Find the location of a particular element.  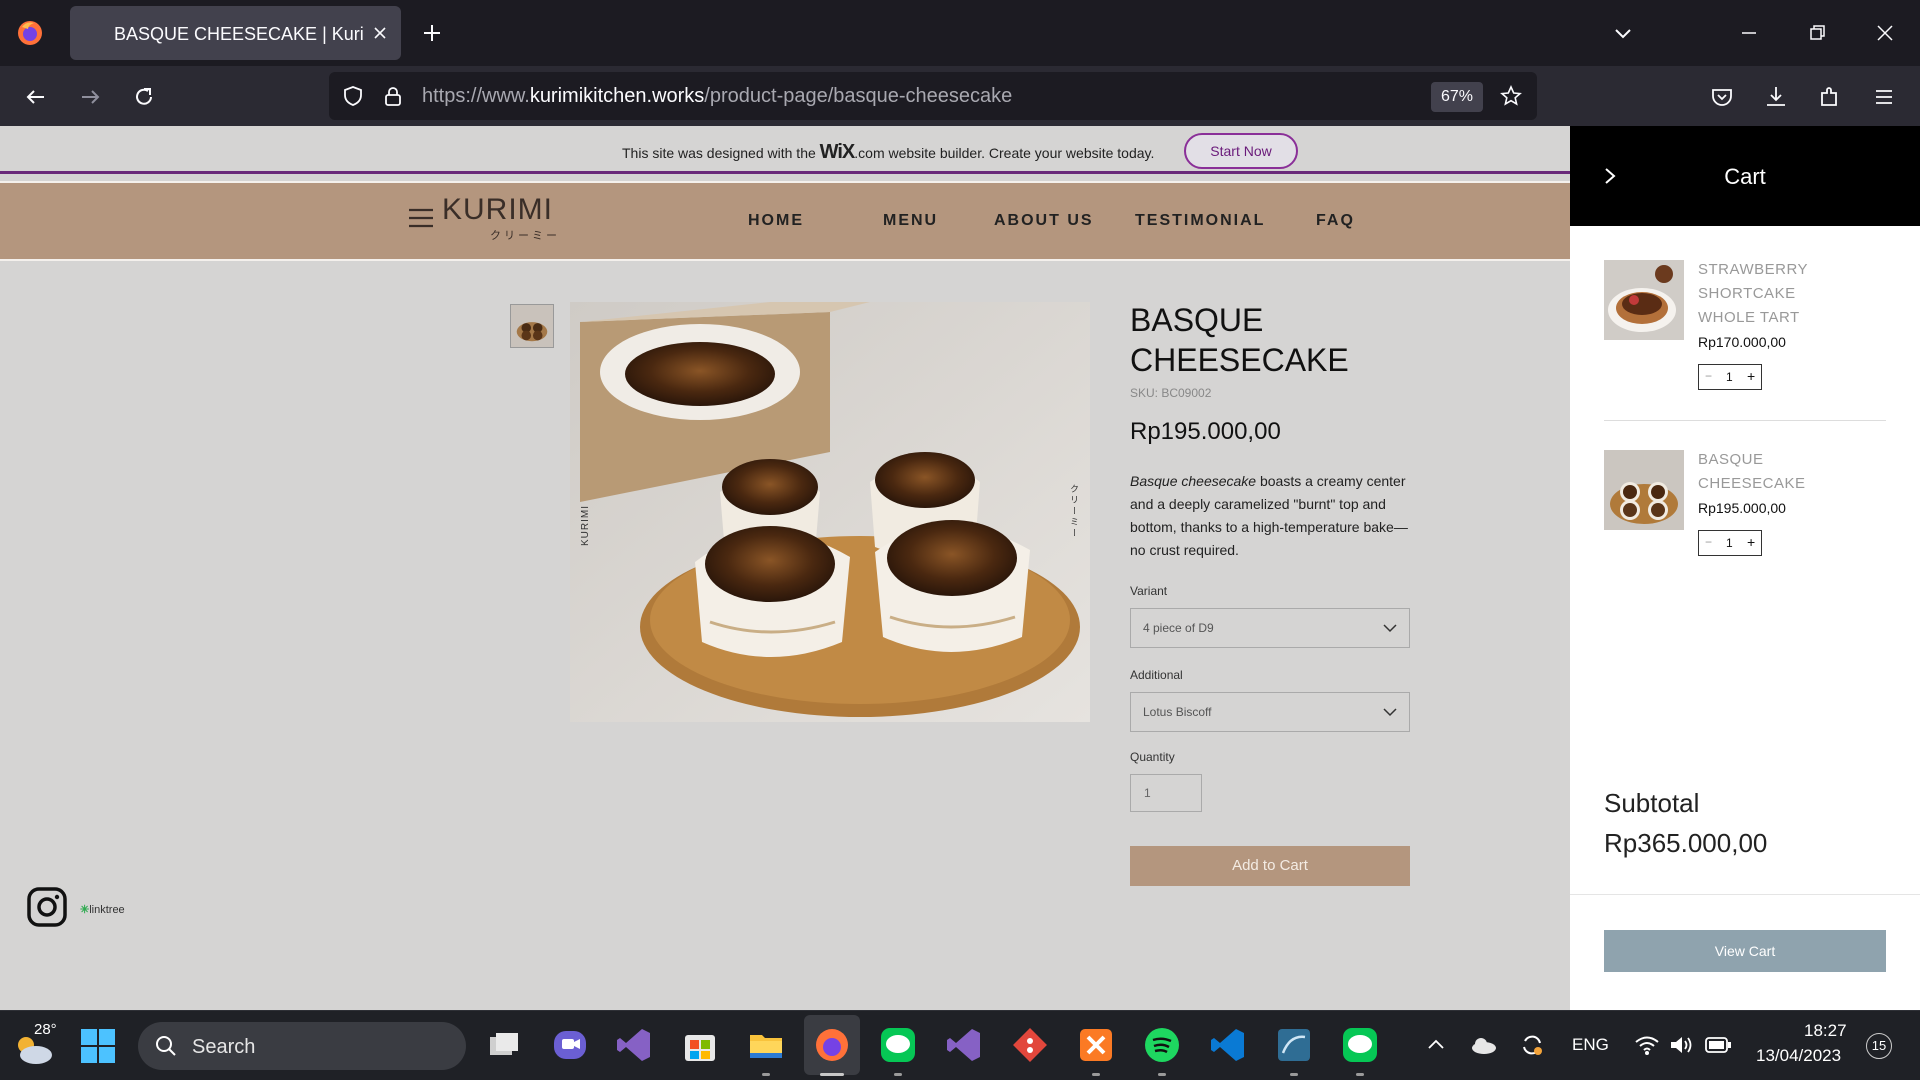

spotify-icon is located at coordinates (1162, 1045).